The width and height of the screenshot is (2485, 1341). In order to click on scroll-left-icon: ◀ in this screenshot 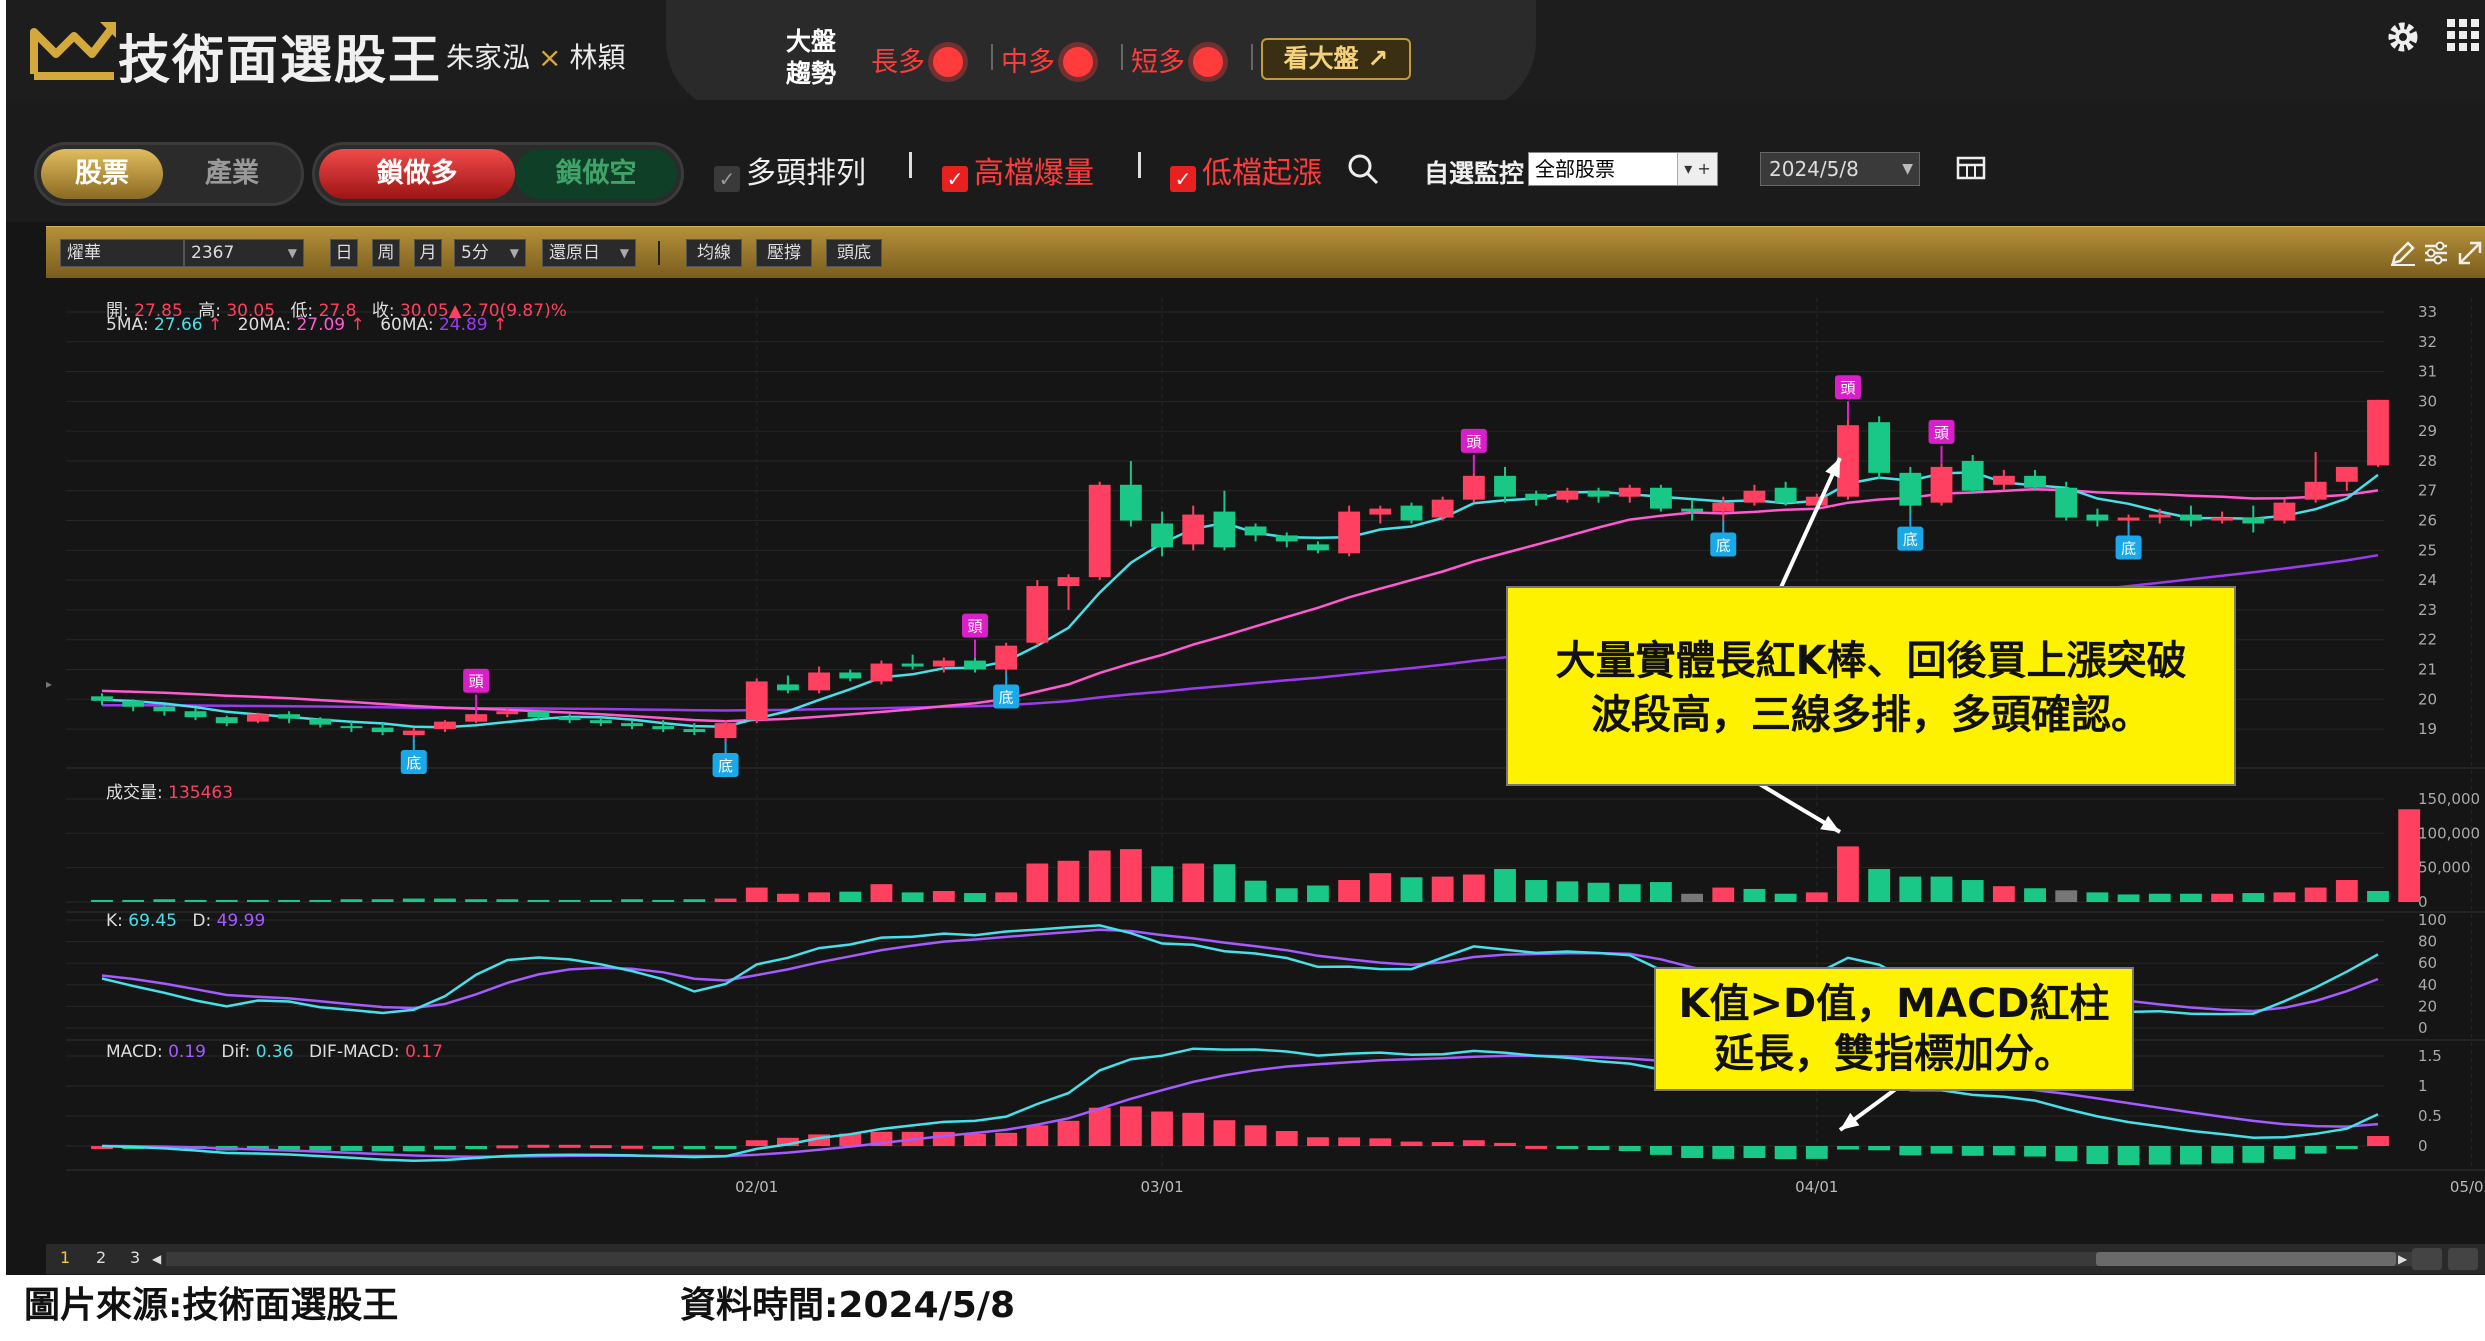, I will do `click(156, 1259)`.